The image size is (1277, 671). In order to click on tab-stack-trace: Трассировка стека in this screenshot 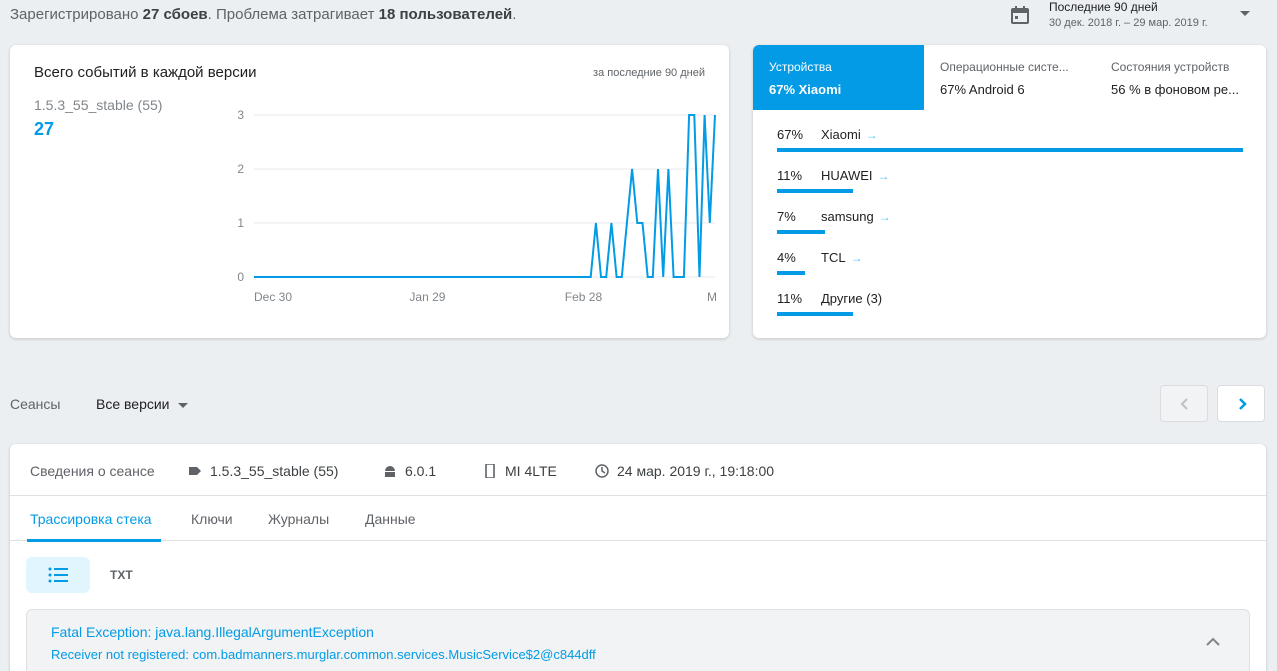, I will do `click(91, 519)`.